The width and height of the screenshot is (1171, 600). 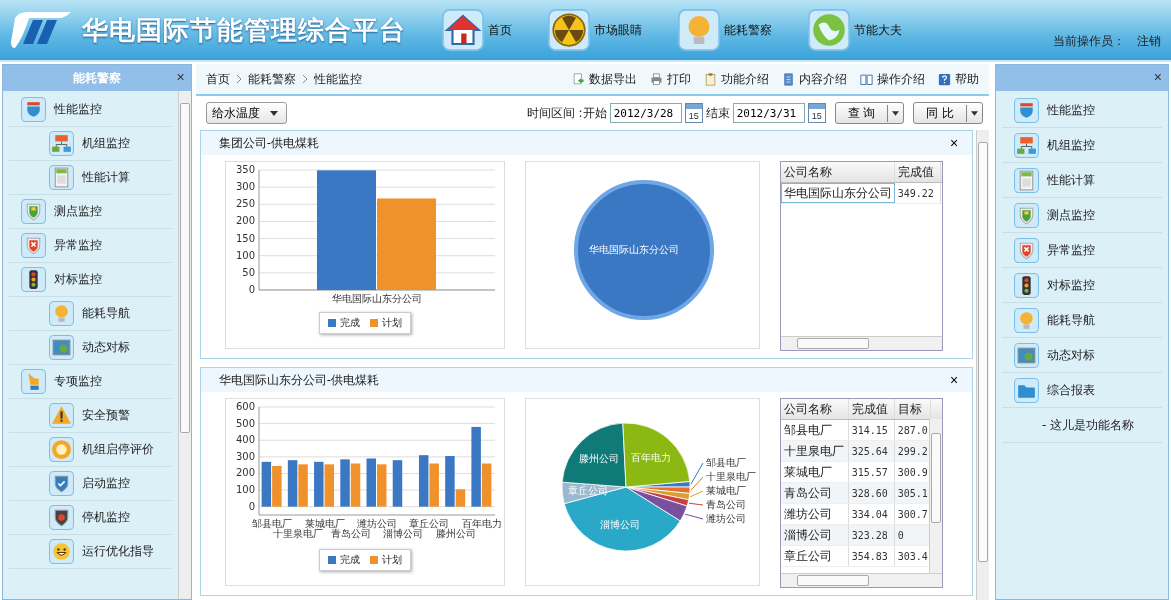 I want to click on panel-title: 华电国际山东分公司-供电煤耗, so click(x=298, y=380).